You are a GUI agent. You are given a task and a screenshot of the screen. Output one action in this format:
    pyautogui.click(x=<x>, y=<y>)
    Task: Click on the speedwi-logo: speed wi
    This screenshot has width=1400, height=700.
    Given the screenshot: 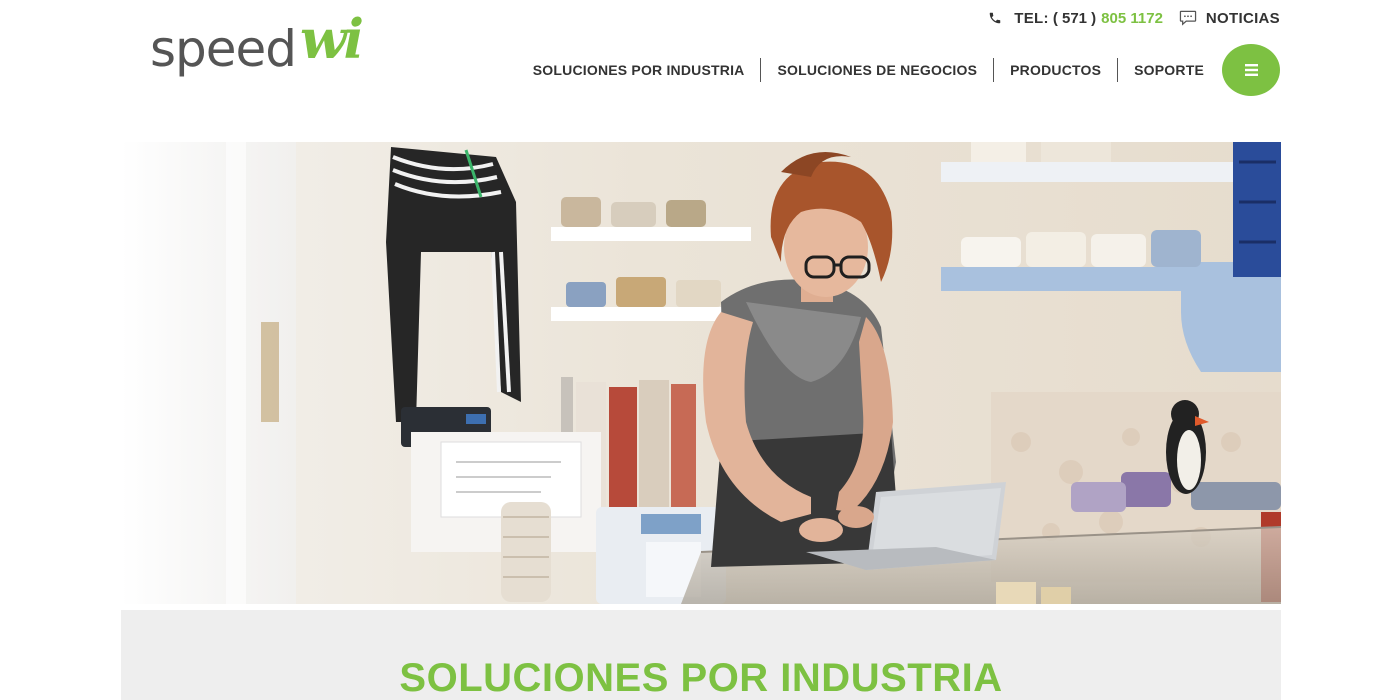 What is the action you would take?
    pyautogui.click(x=270, y=50)
    